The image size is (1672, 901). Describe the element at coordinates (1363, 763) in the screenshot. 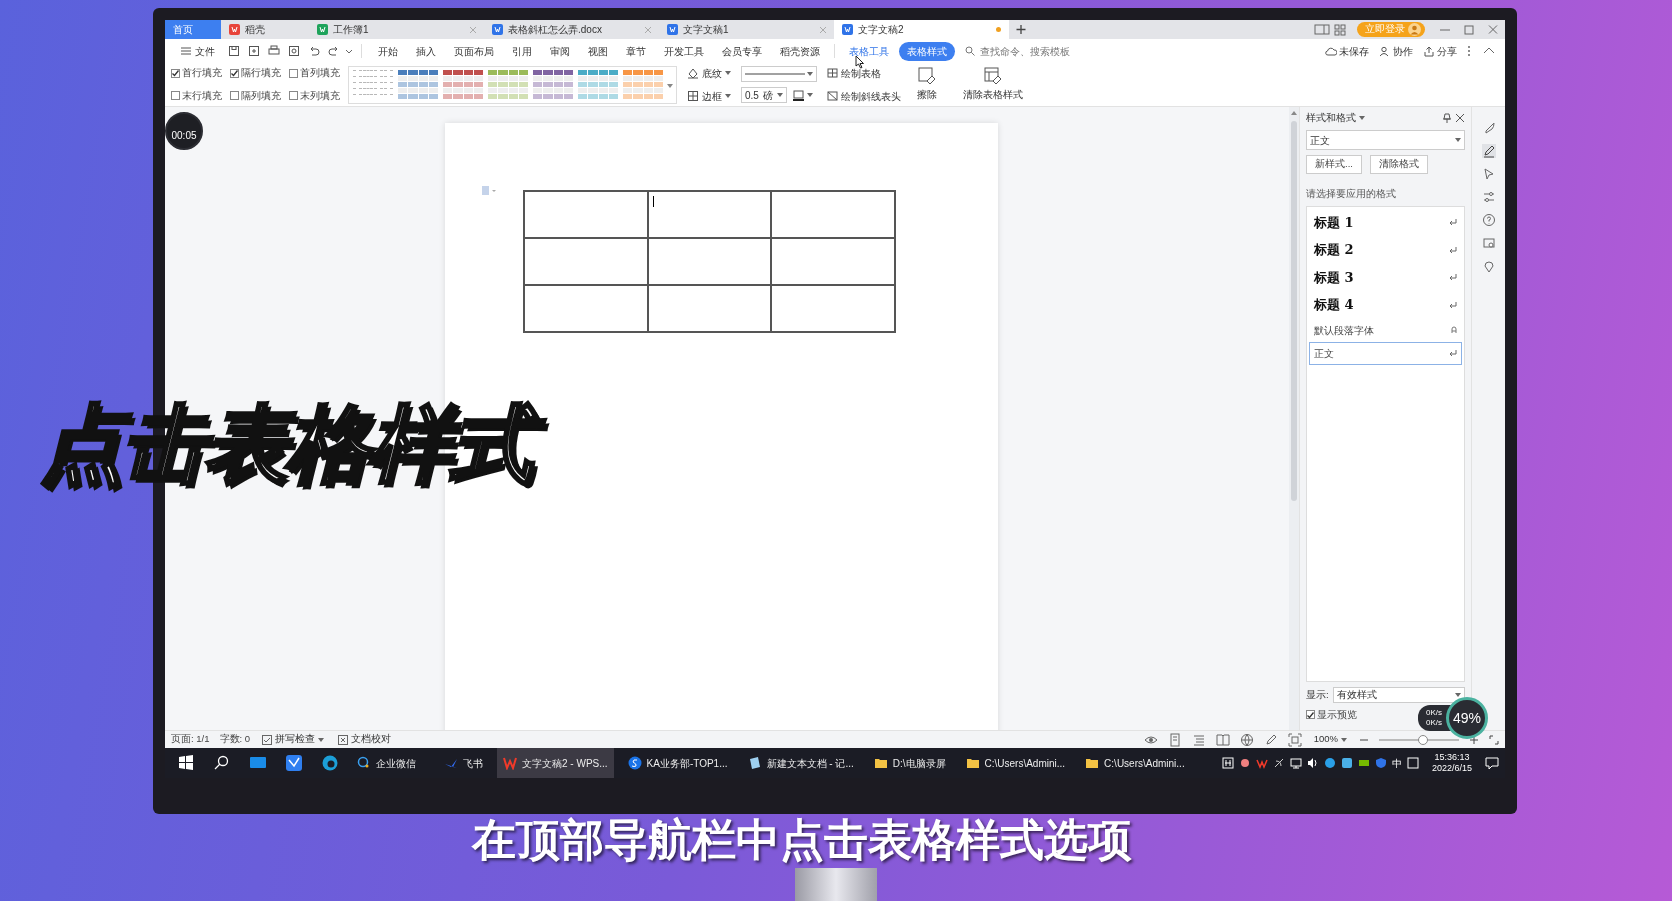

I see `gpu-icon` at that location.